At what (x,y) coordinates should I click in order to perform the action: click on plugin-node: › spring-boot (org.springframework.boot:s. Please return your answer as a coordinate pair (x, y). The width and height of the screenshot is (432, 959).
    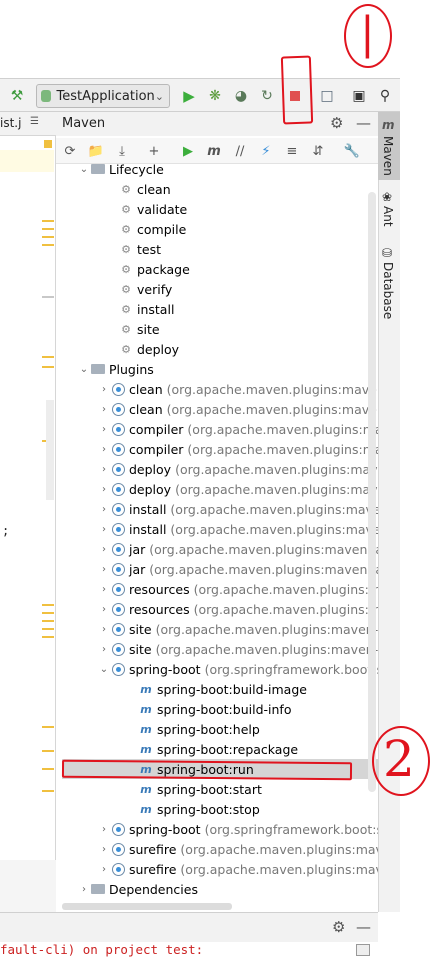
    Looking at the image, I should click on (238, 829).